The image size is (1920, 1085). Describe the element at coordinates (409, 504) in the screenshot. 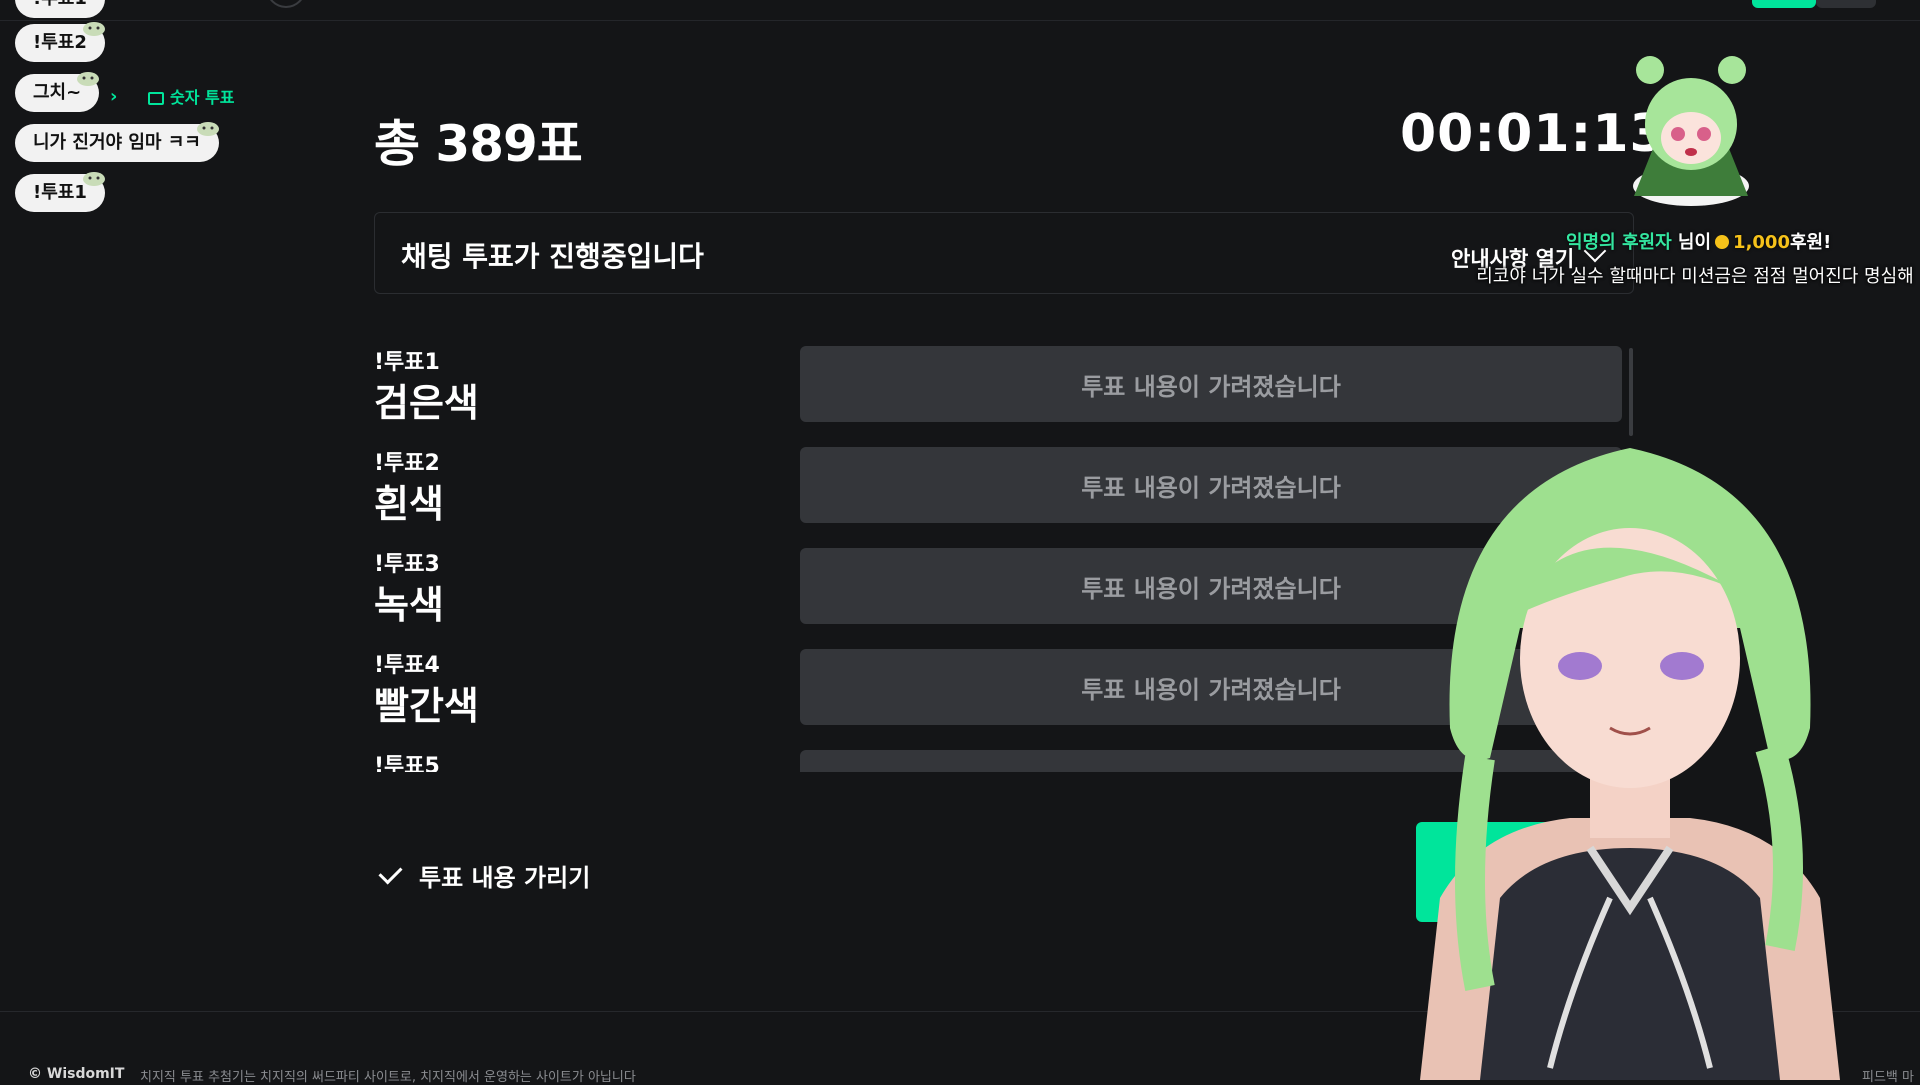

I see `vote-name: 흰색` at that location.